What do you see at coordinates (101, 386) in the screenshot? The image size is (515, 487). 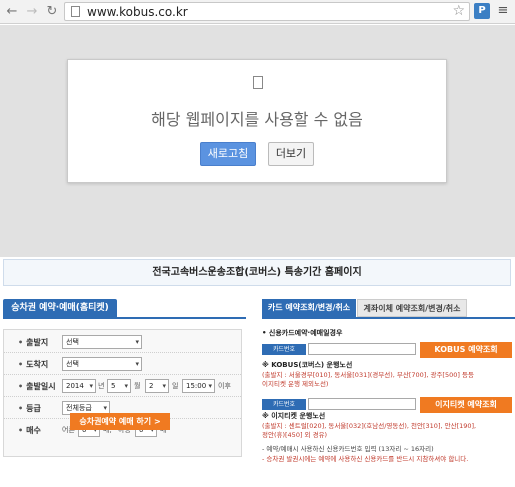 I see `year-unit: 년` at bounding box center [101, 386].